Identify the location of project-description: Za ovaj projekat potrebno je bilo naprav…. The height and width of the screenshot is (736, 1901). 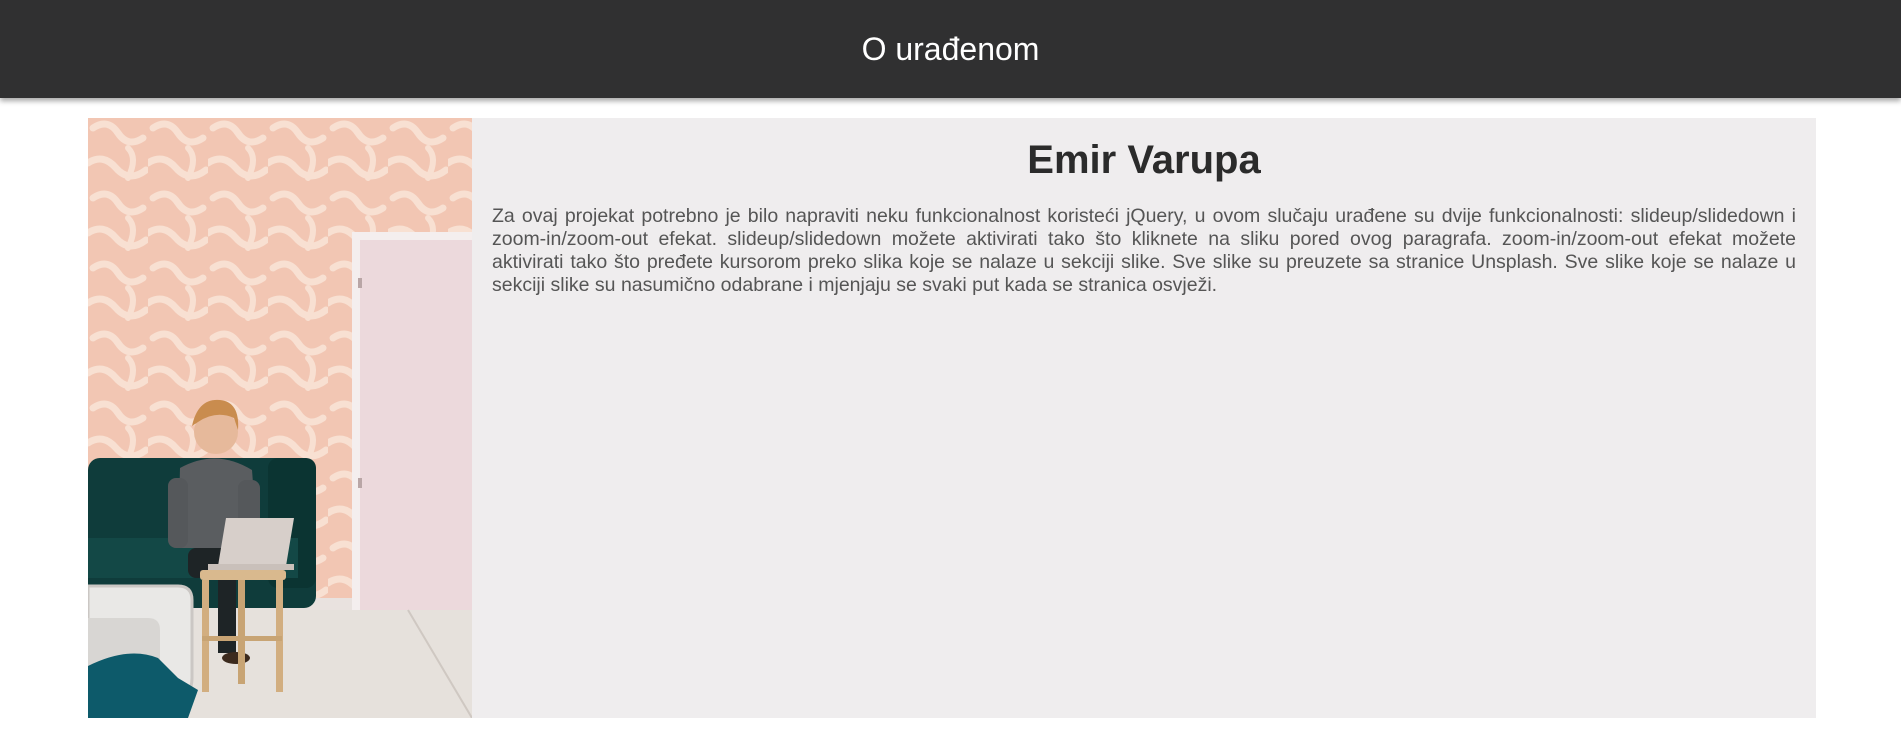
(1144, 250).